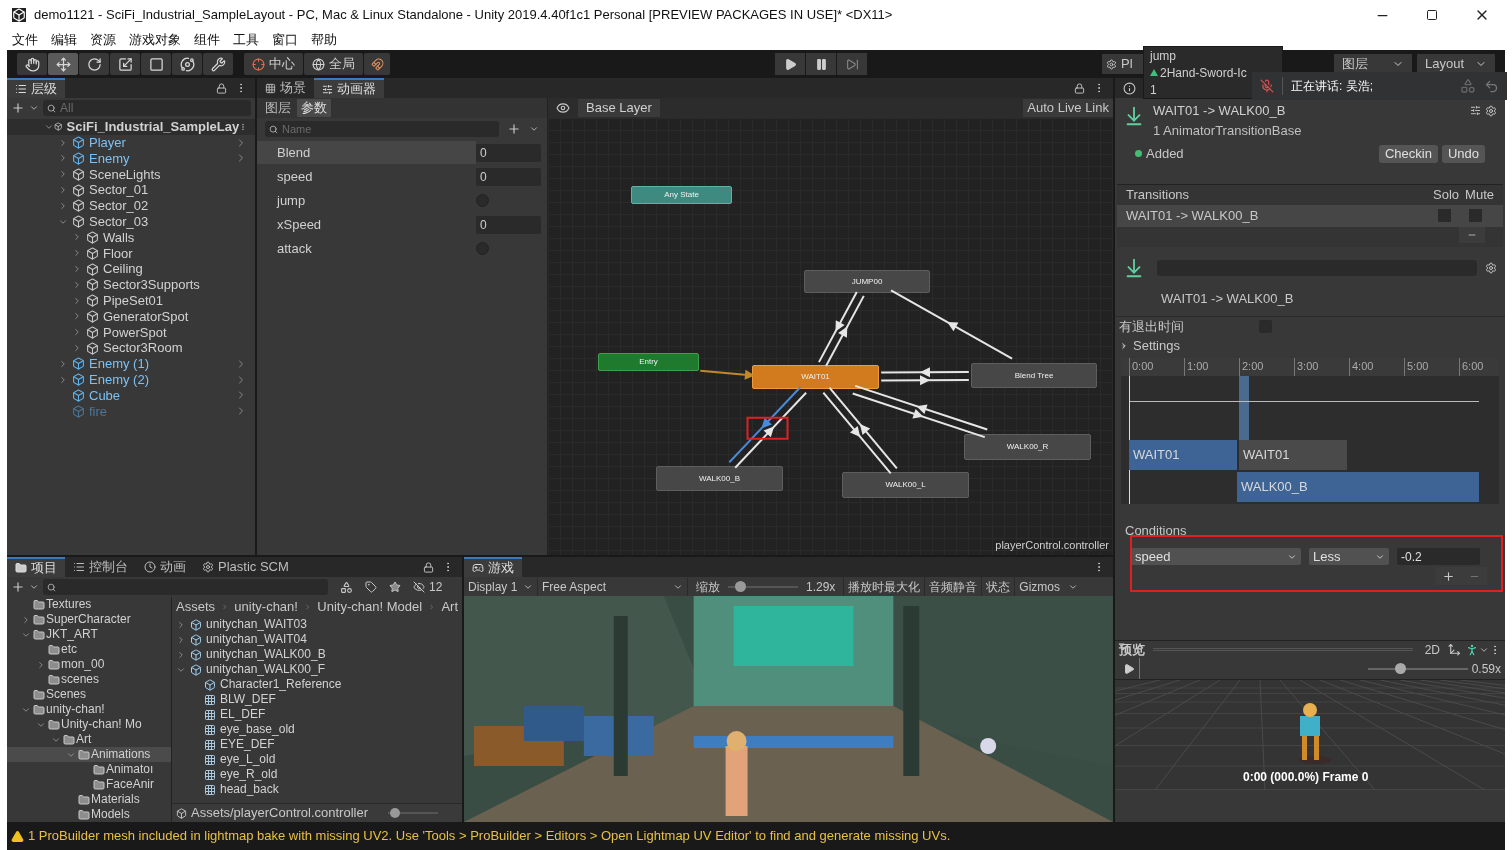 The image size is (1512, 850). Describe the element at coordinates (1034, 375) in the screenshot. I see `state-node: Blend Tree` at that location.